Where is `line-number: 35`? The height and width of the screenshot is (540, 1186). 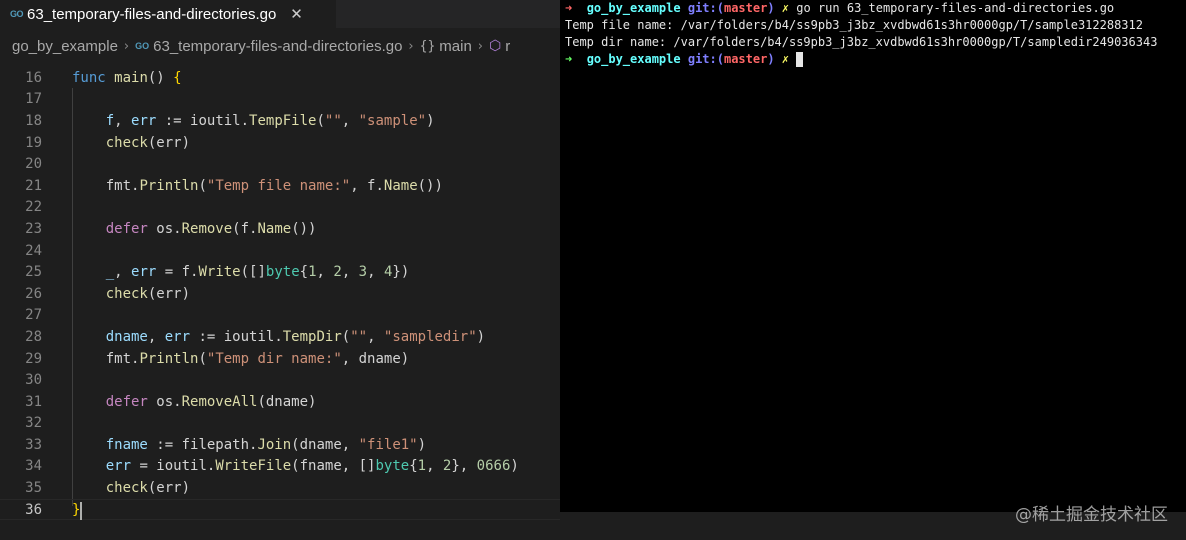
line-number: 35 is located at coordinates (33, 488).